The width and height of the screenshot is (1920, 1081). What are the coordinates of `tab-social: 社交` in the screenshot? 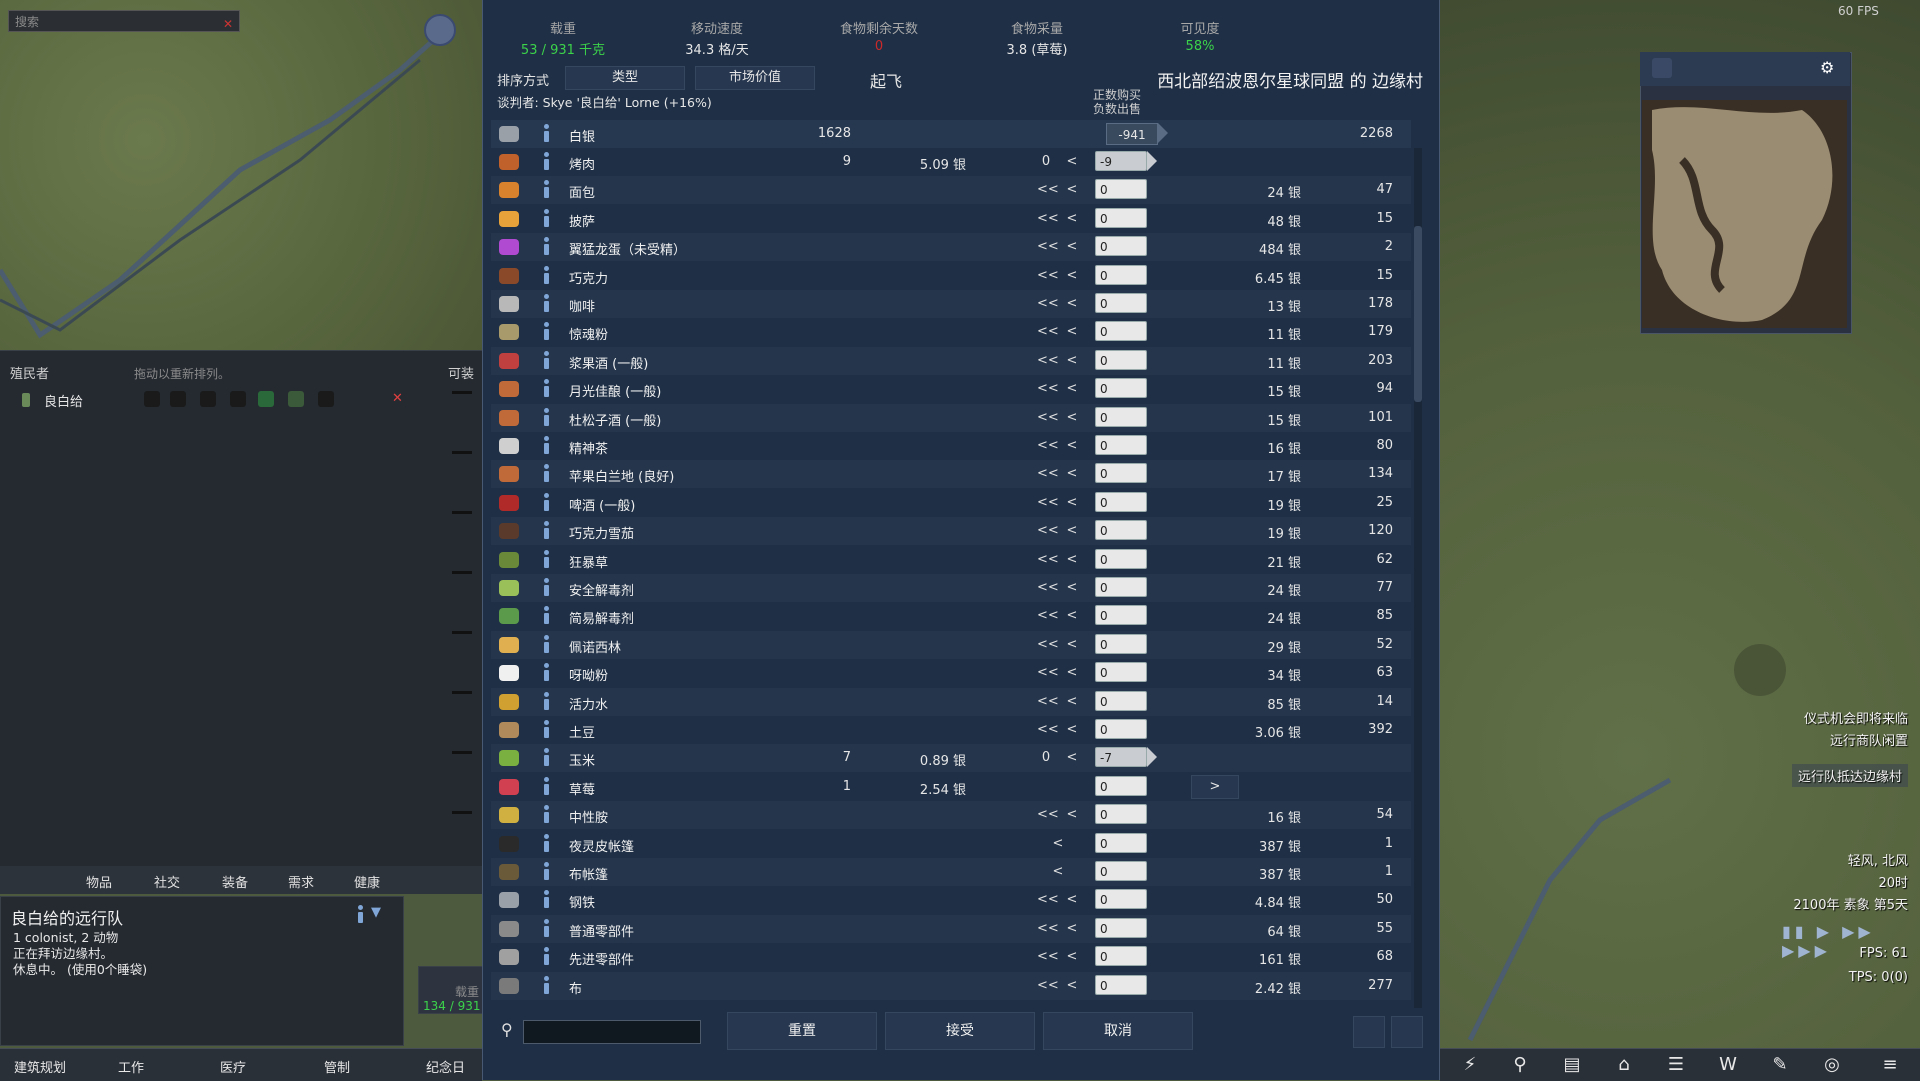 It's located at (167, 881).